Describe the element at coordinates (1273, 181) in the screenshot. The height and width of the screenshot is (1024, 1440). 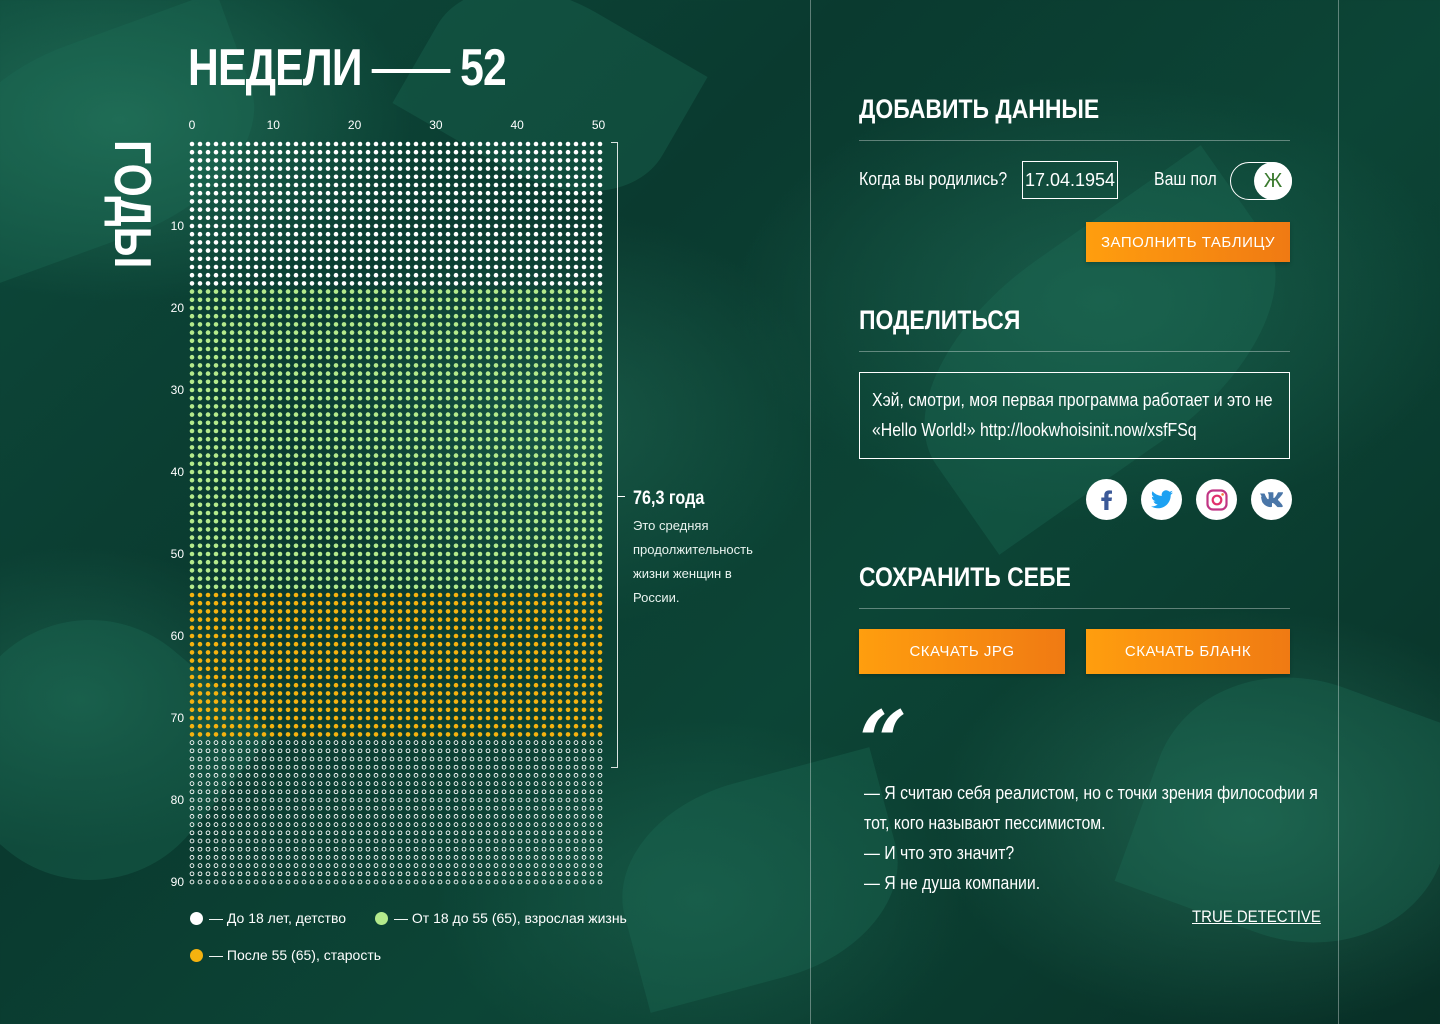
I see `gender-toggle-knob: Ж` at that location.